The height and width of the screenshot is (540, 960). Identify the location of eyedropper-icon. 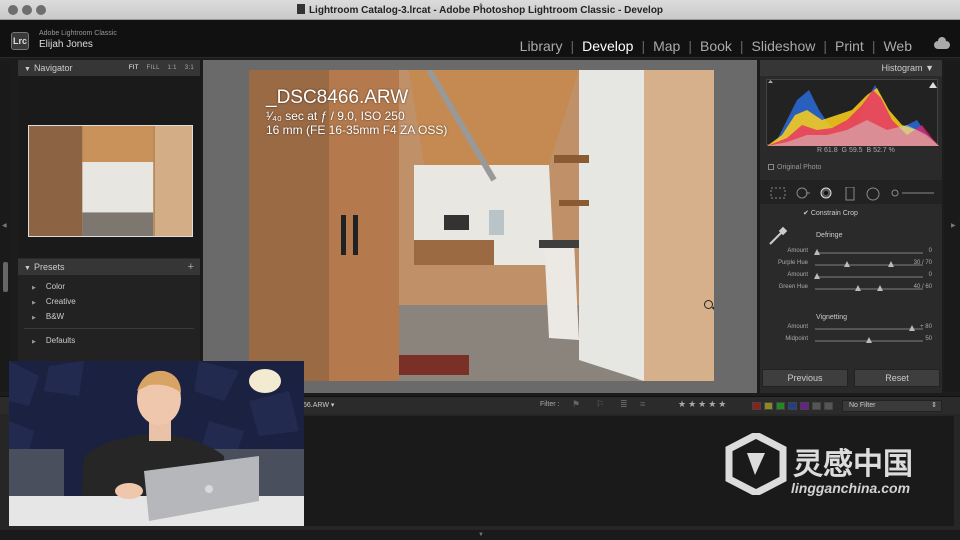
(778, 236).